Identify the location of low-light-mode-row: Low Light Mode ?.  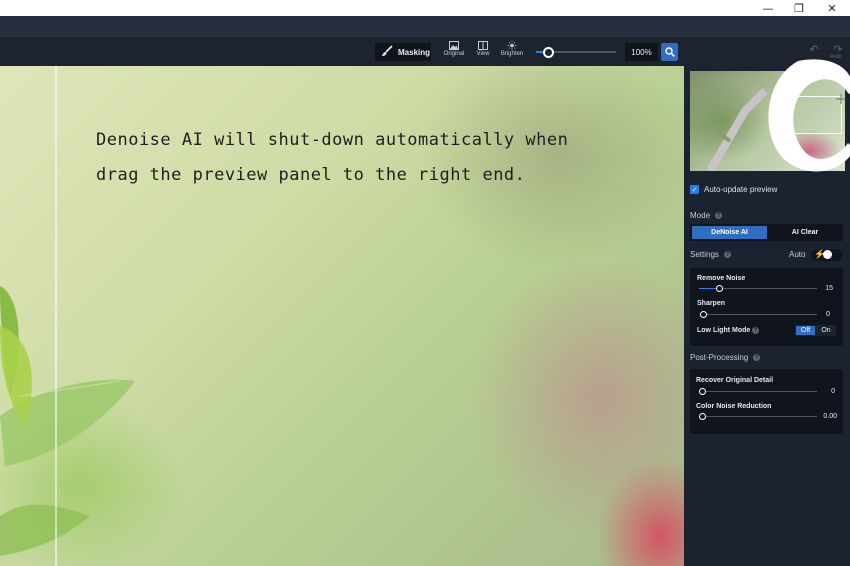
(728, 330).